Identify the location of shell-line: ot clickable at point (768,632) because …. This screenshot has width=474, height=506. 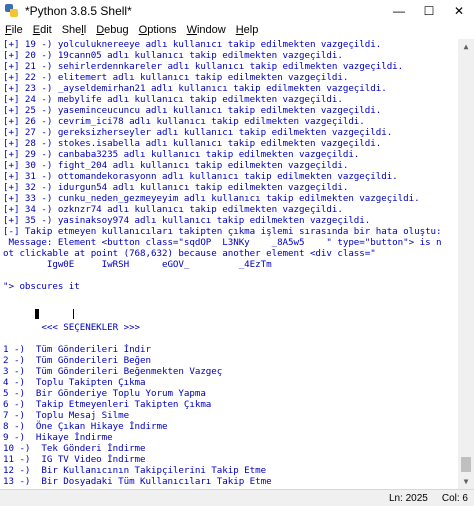
(189, 253).